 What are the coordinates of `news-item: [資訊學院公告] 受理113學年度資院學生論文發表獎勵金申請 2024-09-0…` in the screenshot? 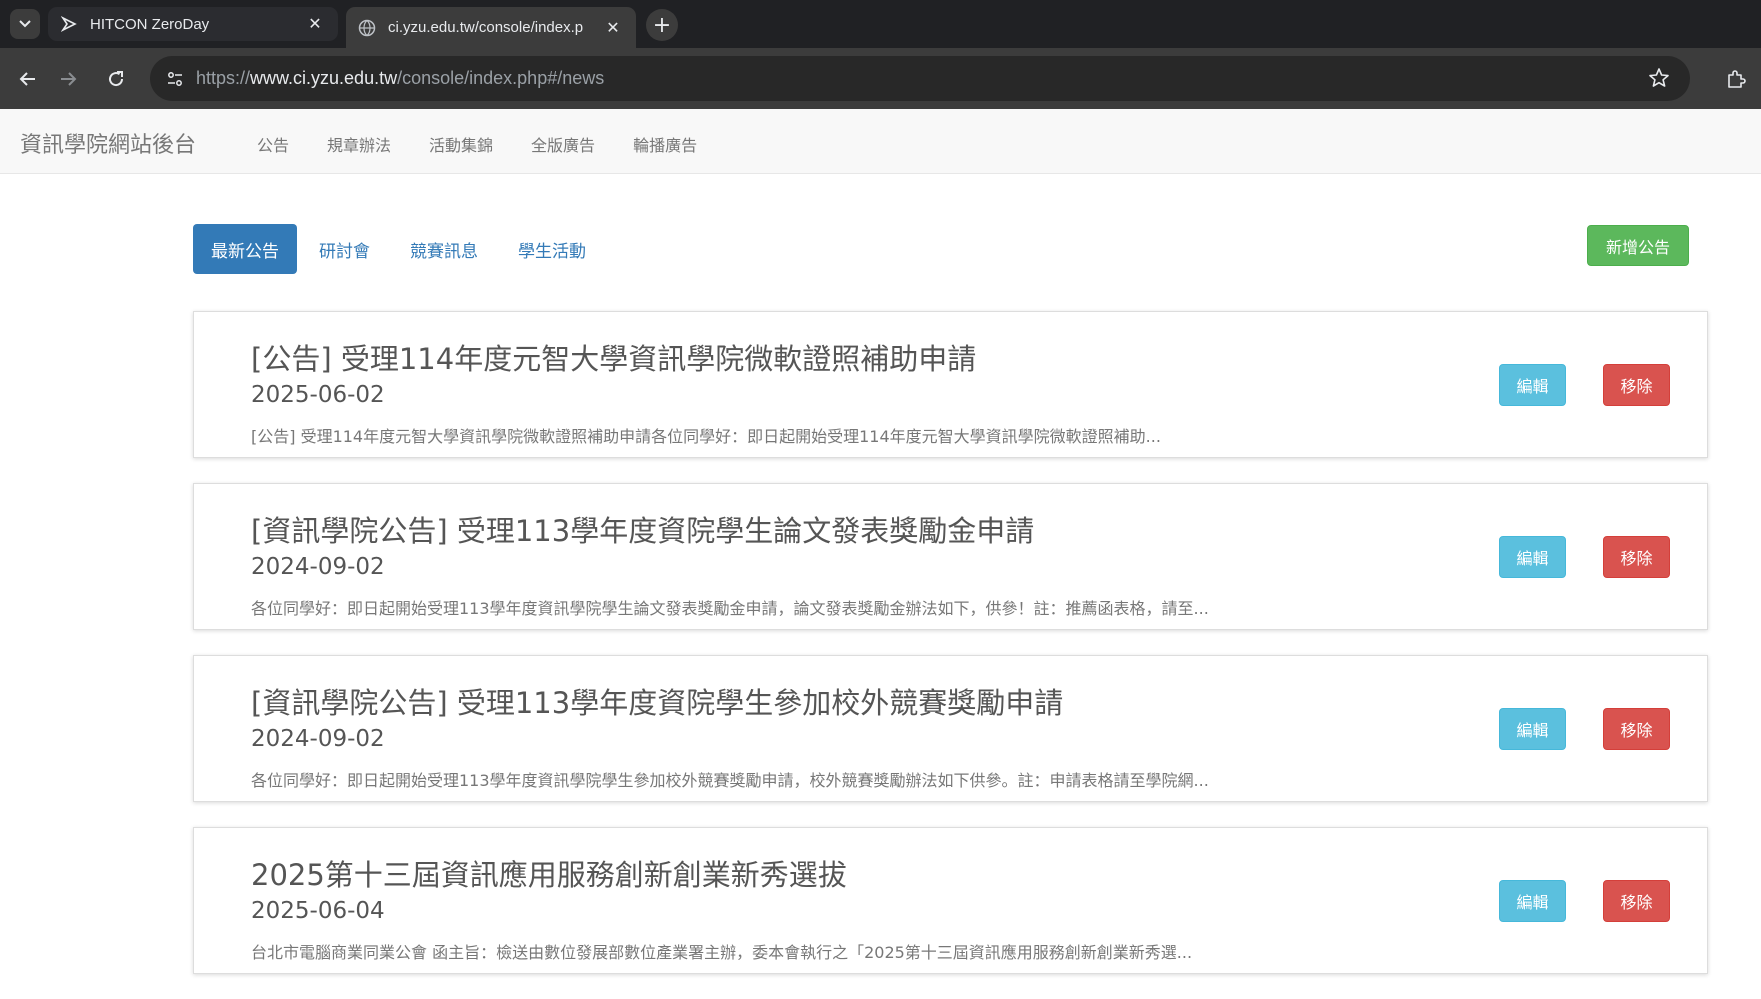 It's located at (950, 556).